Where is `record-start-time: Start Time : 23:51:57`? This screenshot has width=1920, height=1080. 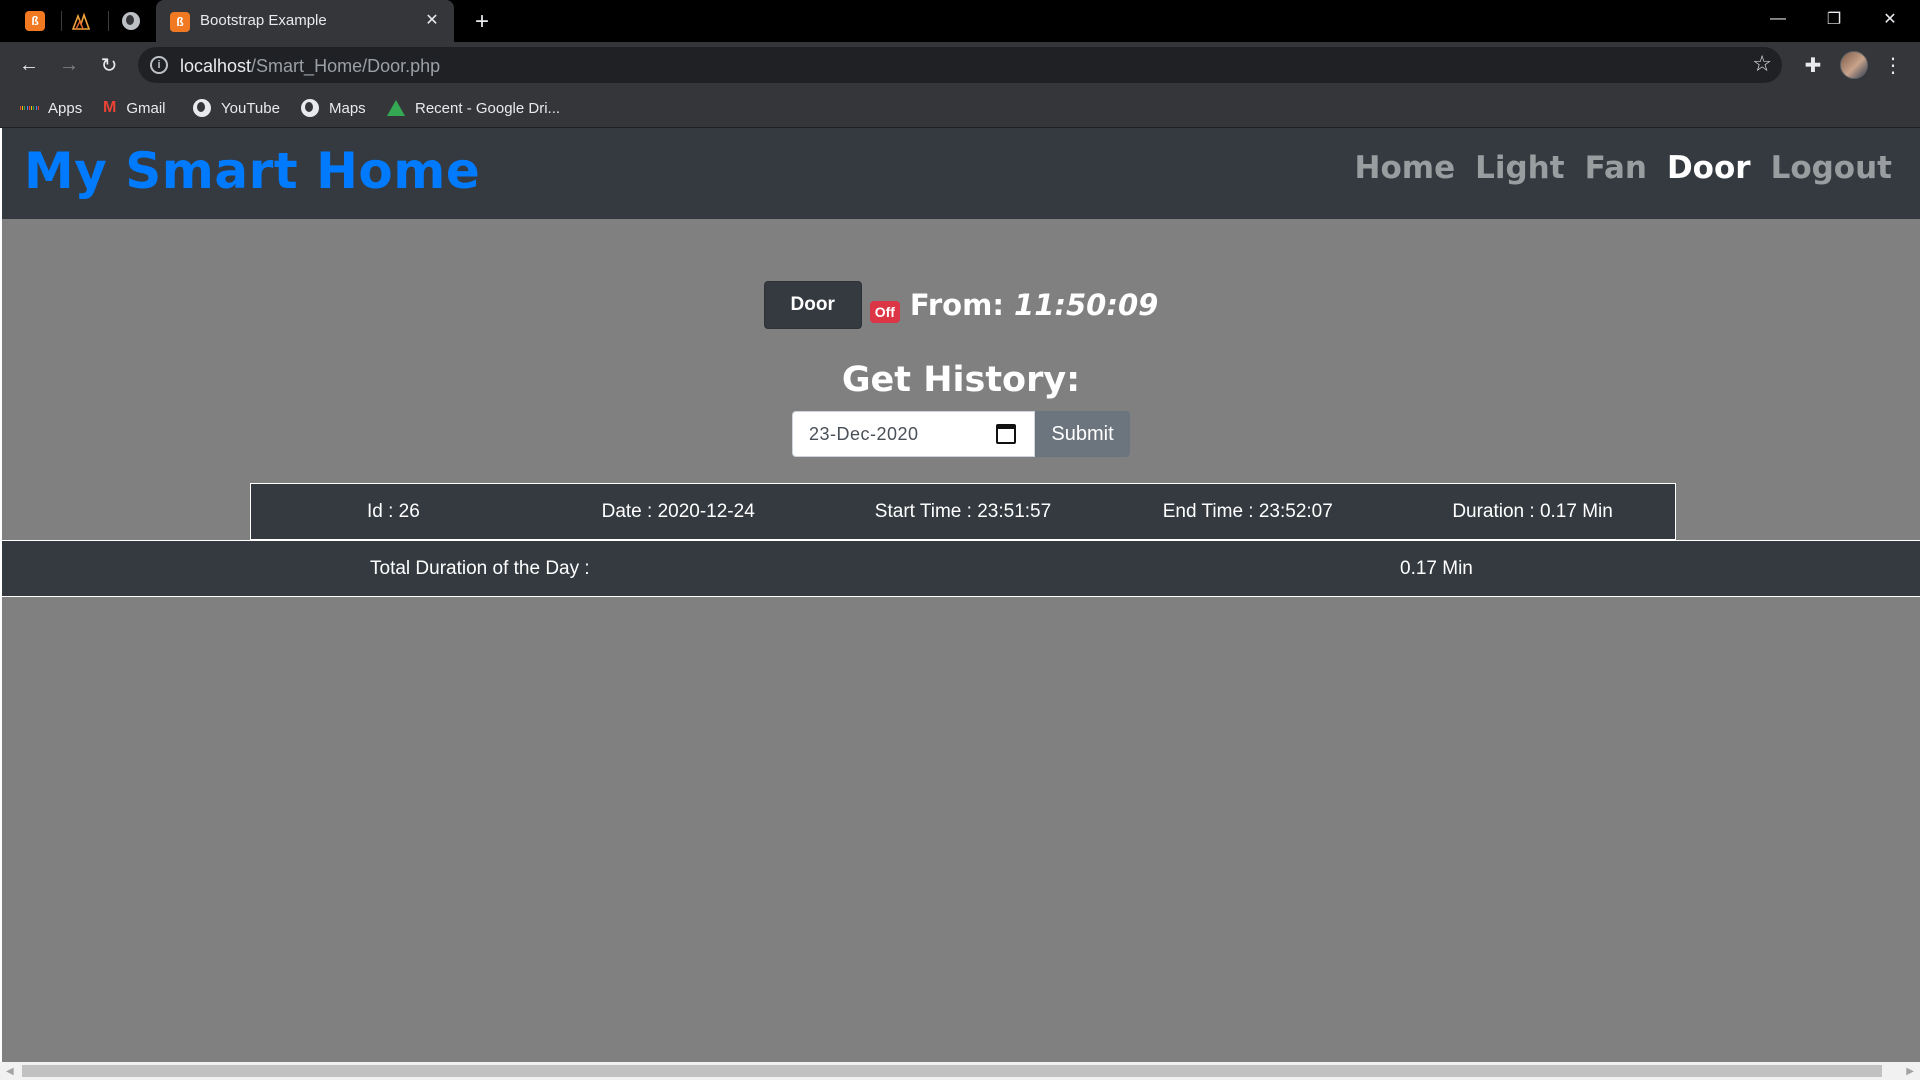
record-start-time: Start Time : 23:51:57 is located at coordinates (963, 511).